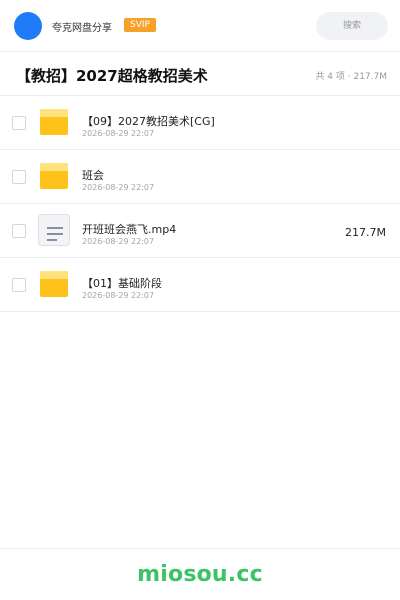 The height and width of the screenshot is (600, 400). Describe the element at coordinates (54, 230) in the screenshot. I see `video-file-icon` at that location.